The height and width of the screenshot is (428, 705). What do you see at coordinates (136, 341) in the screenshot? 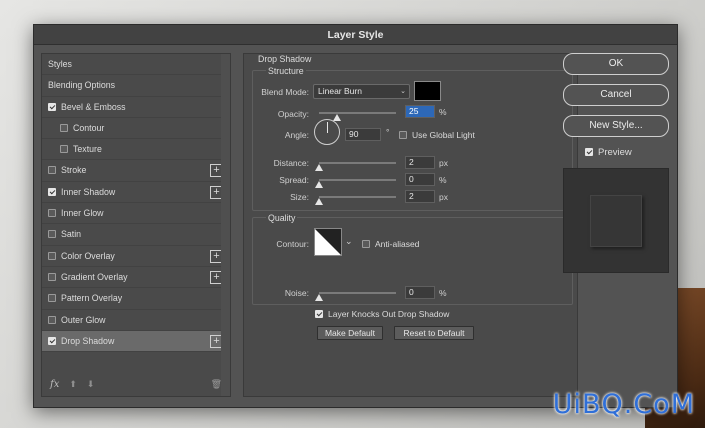
I see `style-item-drop-shadow: Drop Shadow +` at bounding box center [136, 341].